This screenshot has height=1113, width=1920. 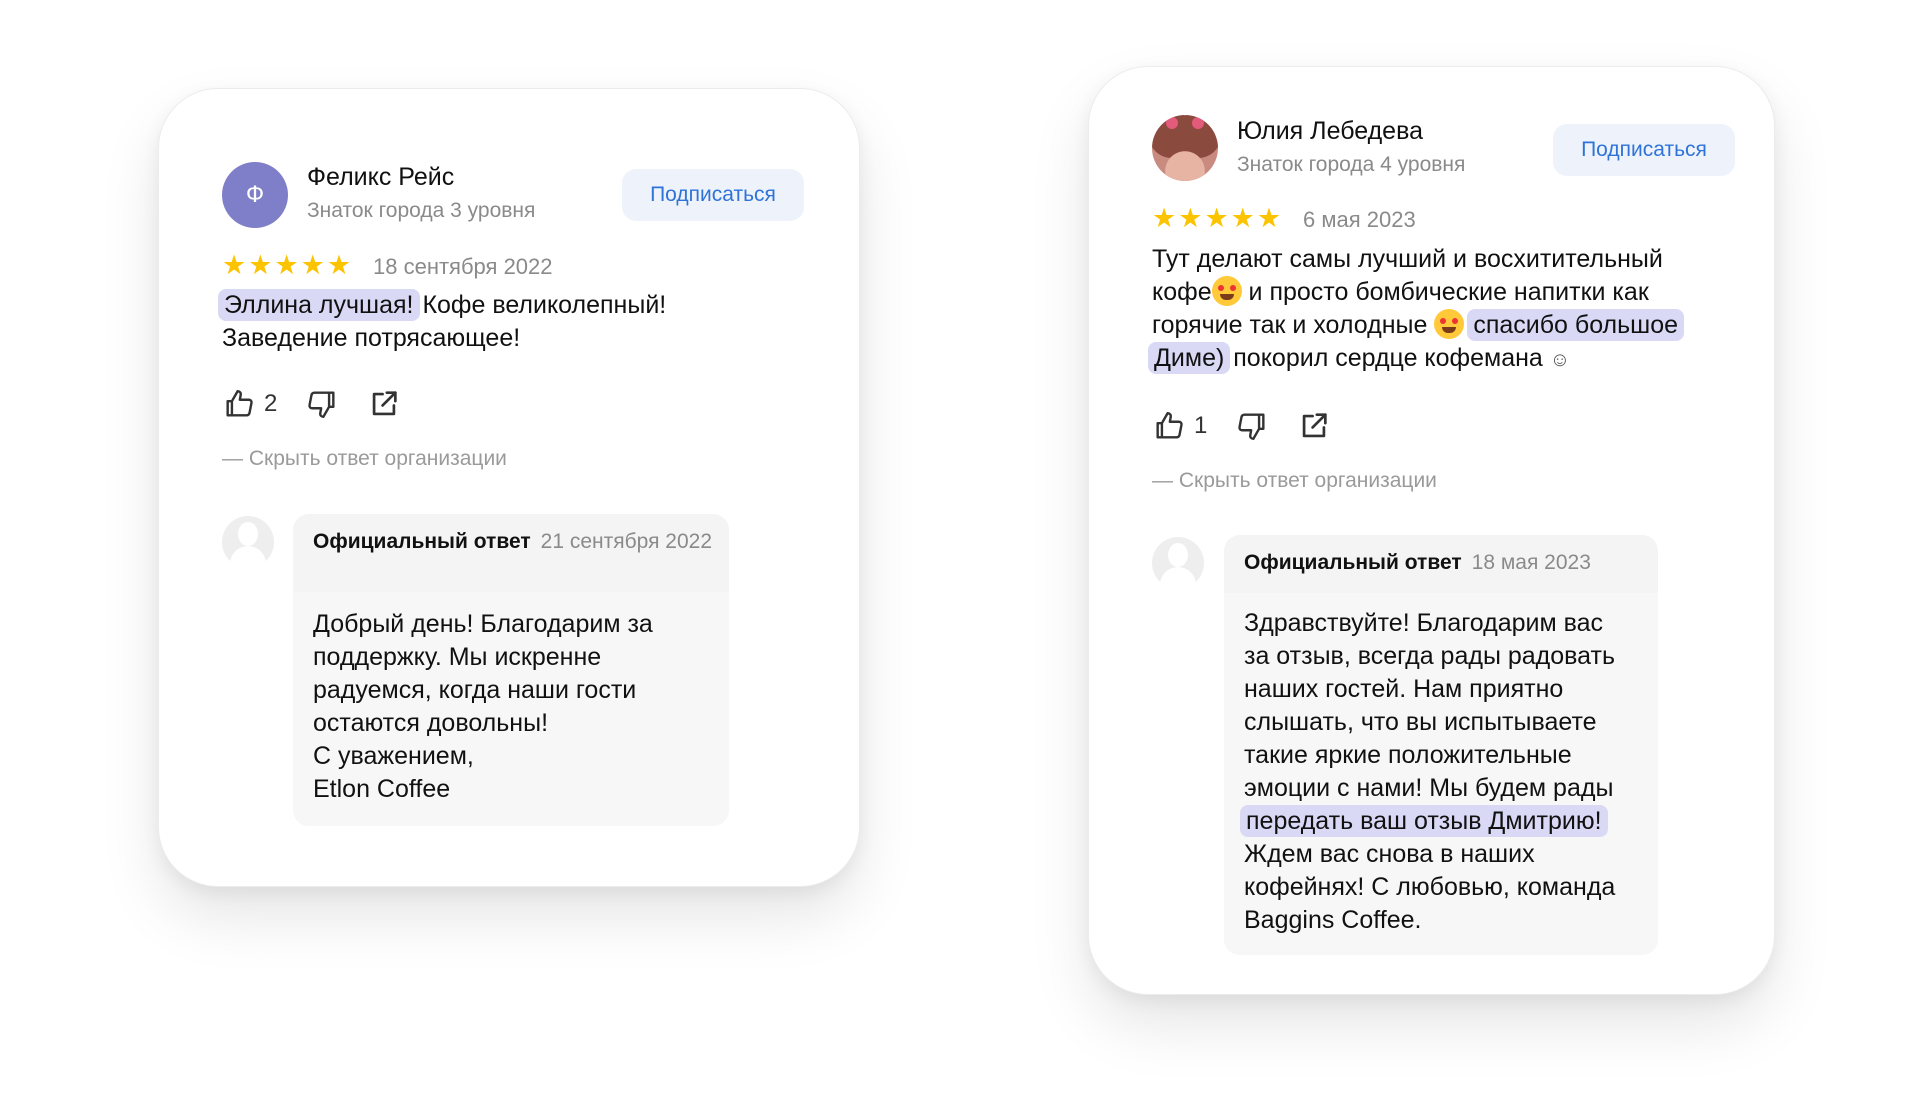 What do you see at coordinates (1429, 656) in the screenshot?
I see `reply-line: за отзыв, всегда рады радовать` at bounding box center [1429, 656].